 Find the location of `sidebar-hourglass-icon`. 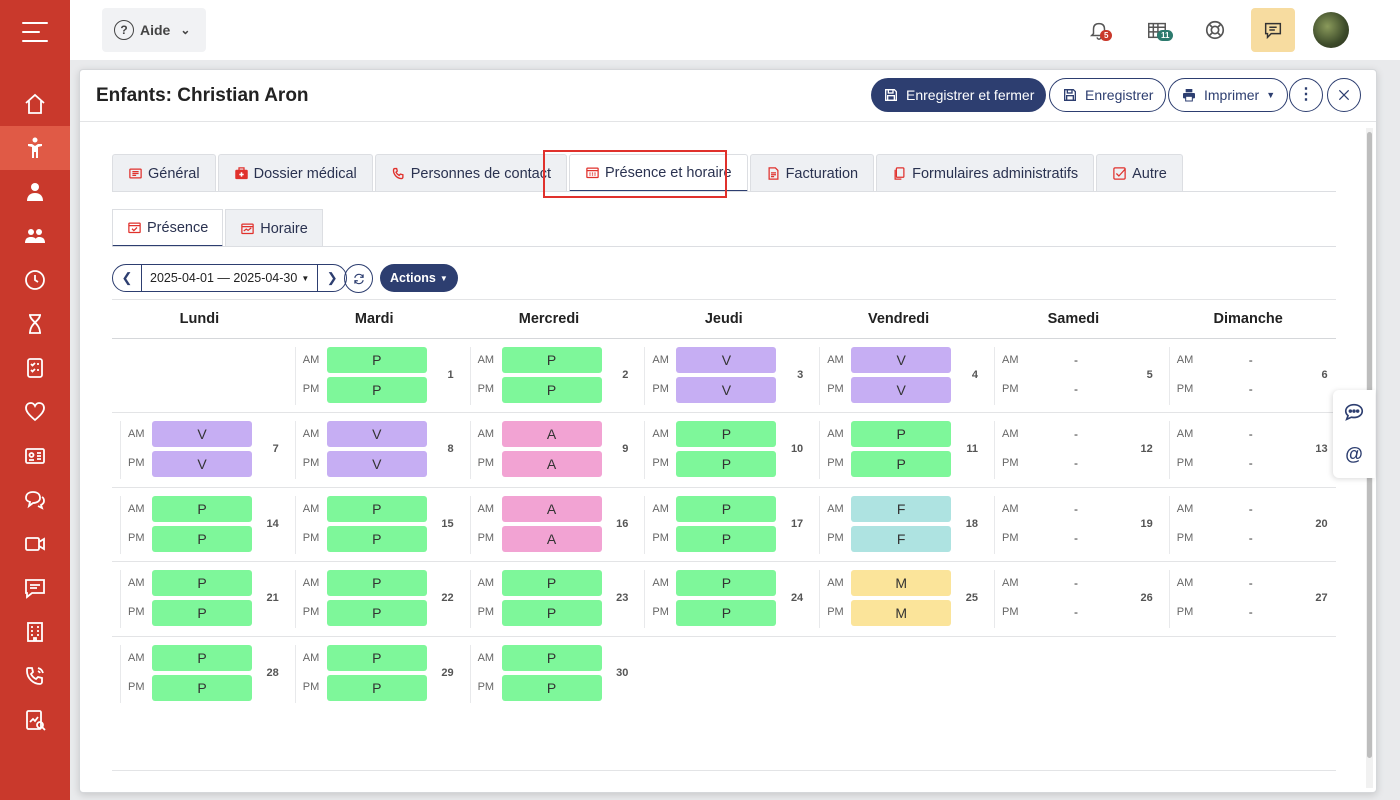

sidebar-hourglass-icon is located at coordinates (35, 324).